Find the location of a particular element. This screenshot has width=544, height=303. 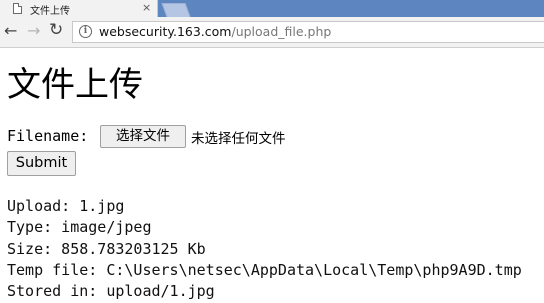

page-title: 文件上传 is located at coordinates (75, 85).